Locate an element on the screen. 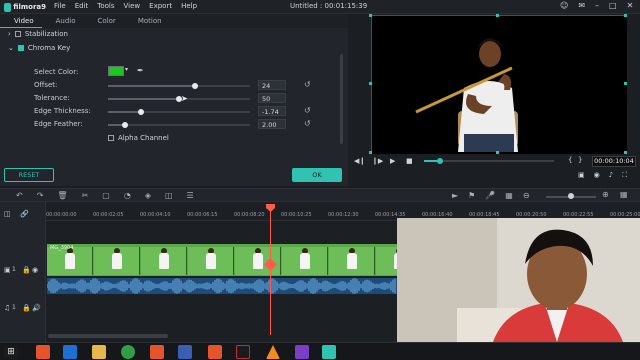 The width and height of the screenshot is (640, 360). split-screen-icon: ◫ is located at coordinates (169, 195).